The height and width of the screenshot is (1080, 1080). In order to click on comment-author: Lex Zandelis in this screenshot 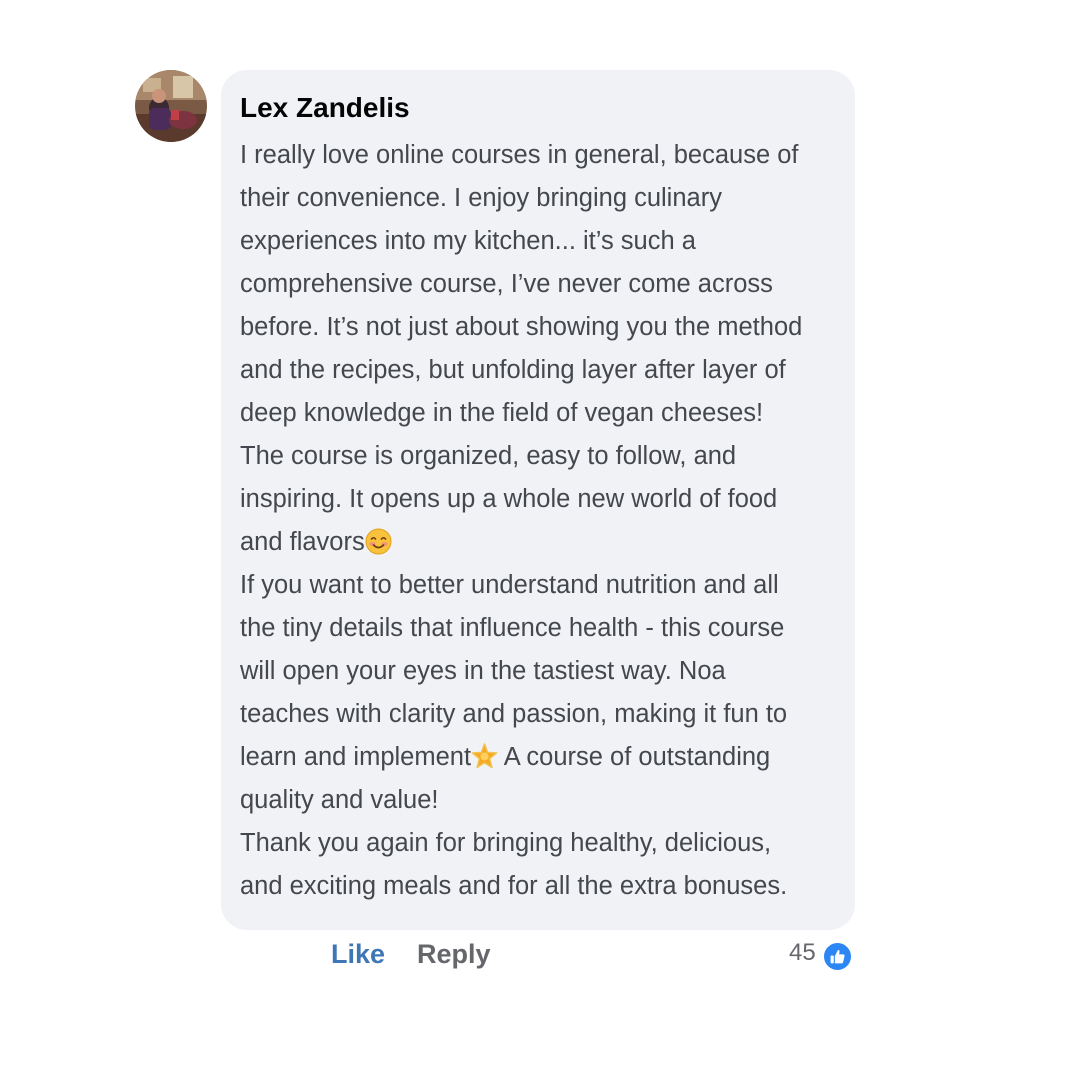, I will do `click(325, 108)`.